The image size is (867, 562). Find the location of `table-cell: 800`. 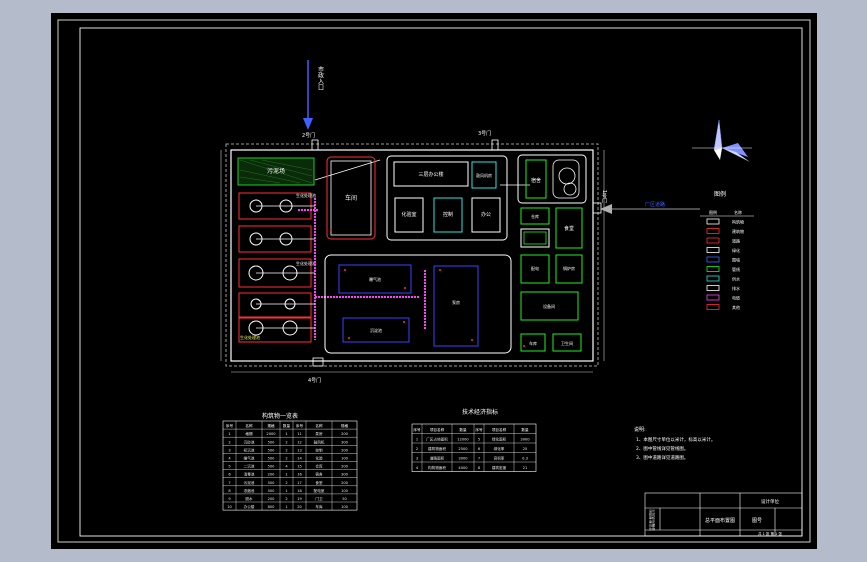

table-cell: 800 is located at coordinates (272, 507).